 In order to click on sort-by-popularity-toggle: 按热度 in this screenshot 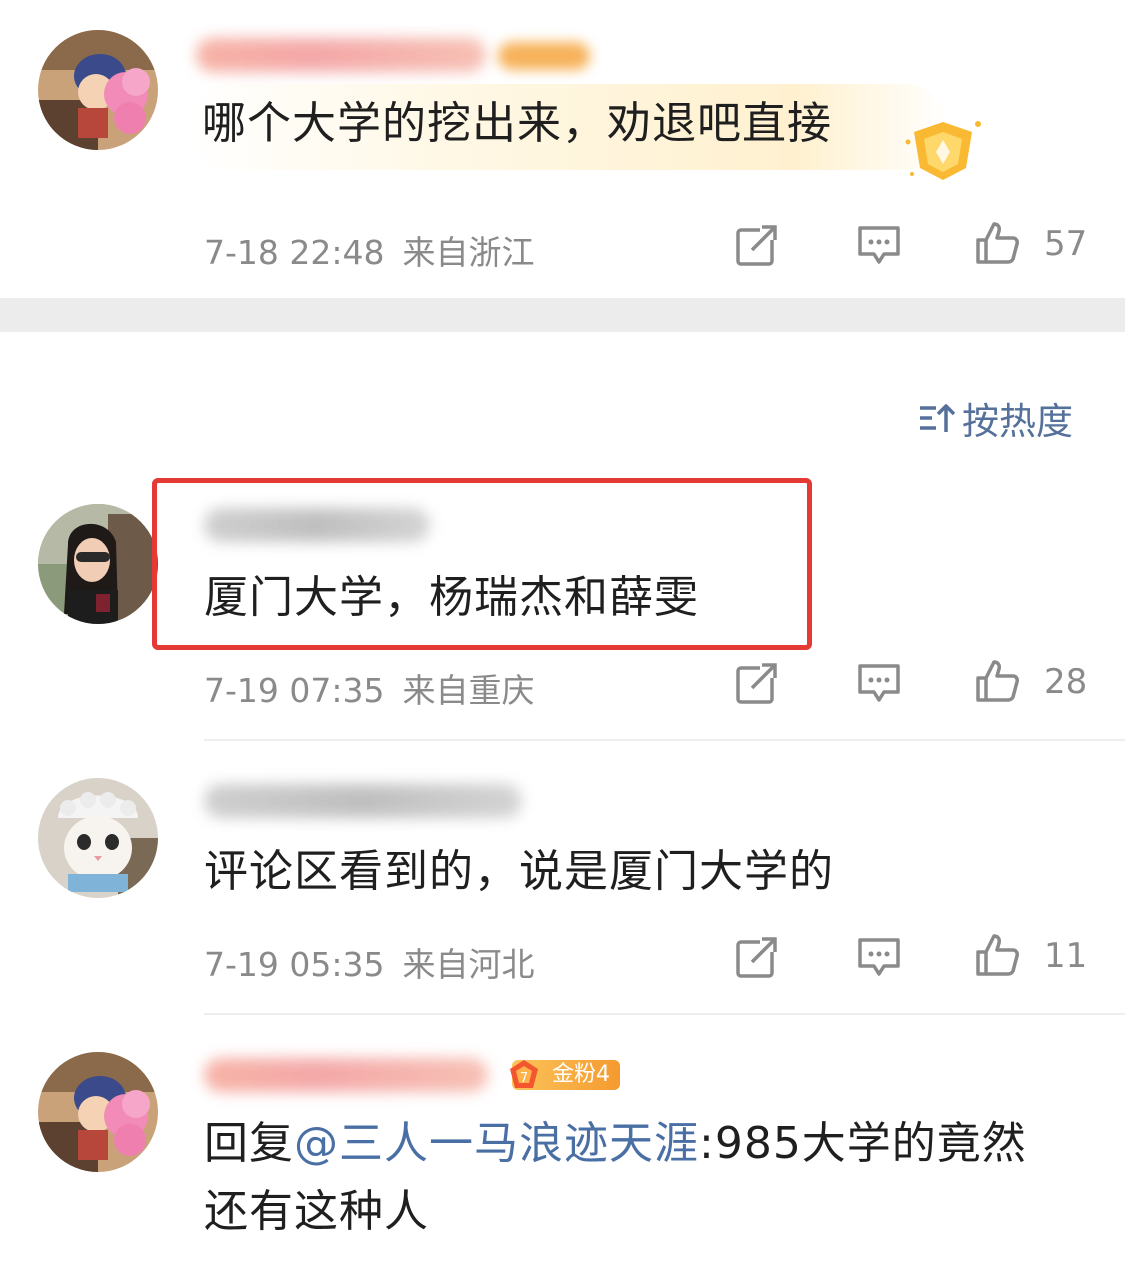, I will do `click(994, 418)`.